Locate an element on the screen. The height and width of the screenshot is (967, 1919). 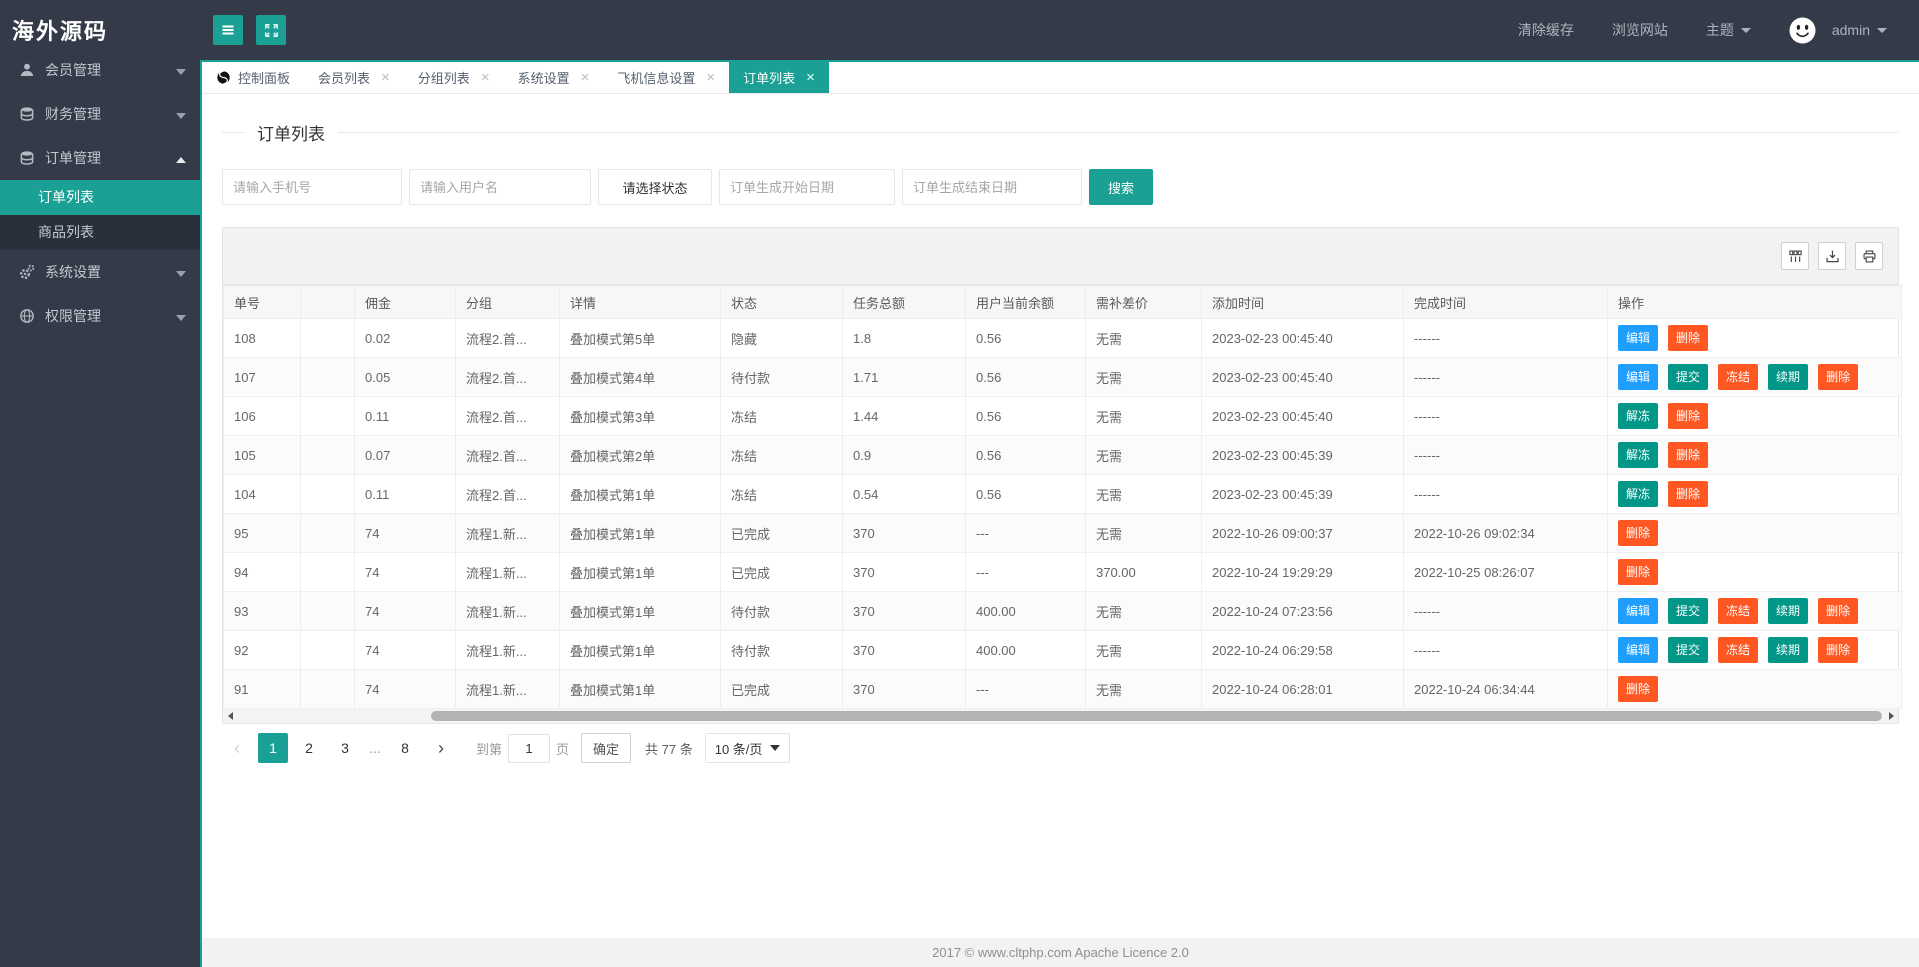
fullscreen-button is located at coordinates (271, 30).